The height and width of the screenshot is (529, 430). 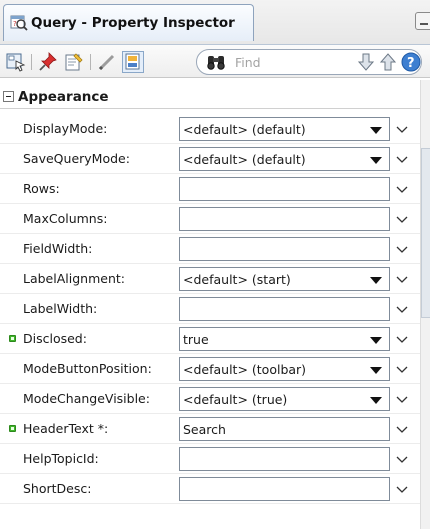 What do you see at coordinates (133, 23) in the screenshot?
I see `tab-title: Query - Property Inspector` at bounding box center [133, 23].